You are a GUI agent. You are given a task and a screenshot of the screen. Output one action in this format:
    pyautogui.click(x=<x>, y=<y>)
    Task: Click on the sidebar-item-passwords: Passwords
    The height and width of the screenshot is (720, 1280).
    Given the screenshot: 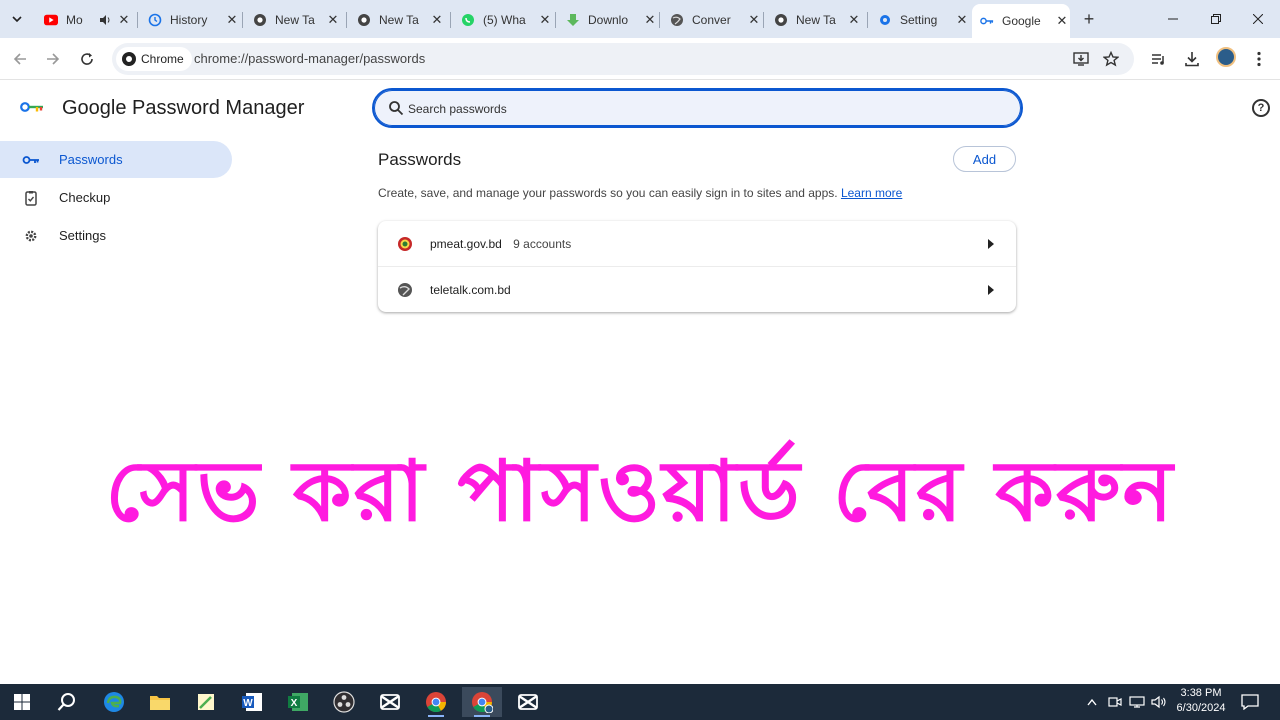 What is the action you would take?
    pyautogui.click(x=116, y=159)
    